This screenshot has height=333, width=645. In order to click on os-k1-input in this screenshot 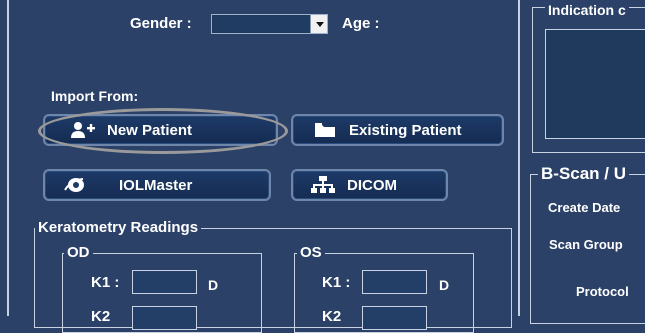, I will do `click(394, 282)`.